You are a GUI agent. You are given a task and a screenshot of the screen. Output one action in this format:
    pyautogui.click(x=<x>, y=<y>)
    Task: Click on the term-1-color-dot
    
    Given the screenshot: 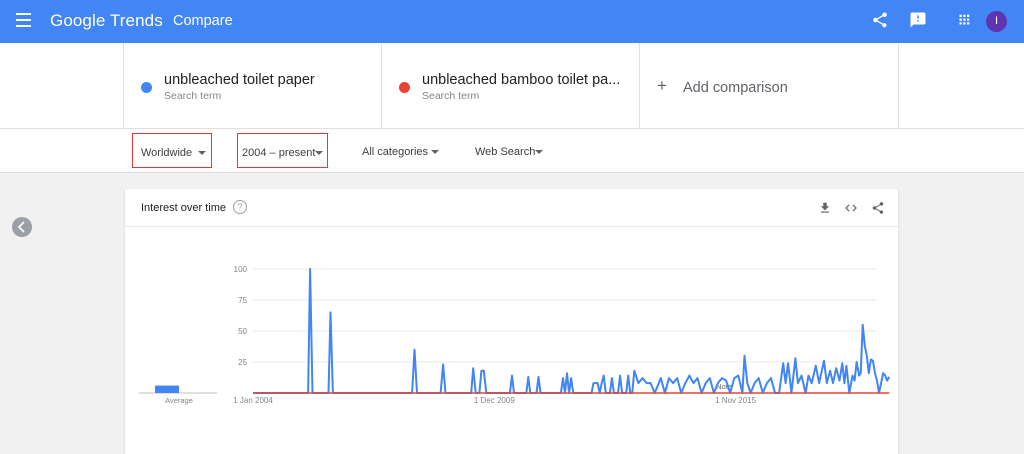 What is the action you would take?
    pyautogui.click(x=146, y=87)
    